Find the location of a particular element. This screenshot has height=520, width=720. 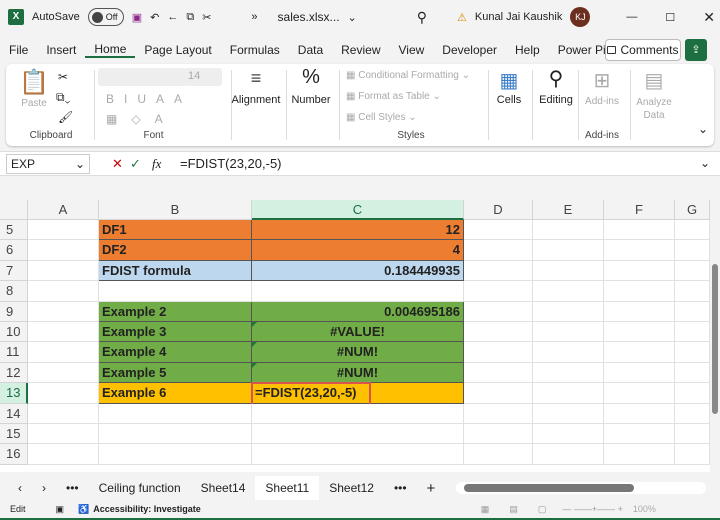

tab-view: View is located at coordinates (412, 50).